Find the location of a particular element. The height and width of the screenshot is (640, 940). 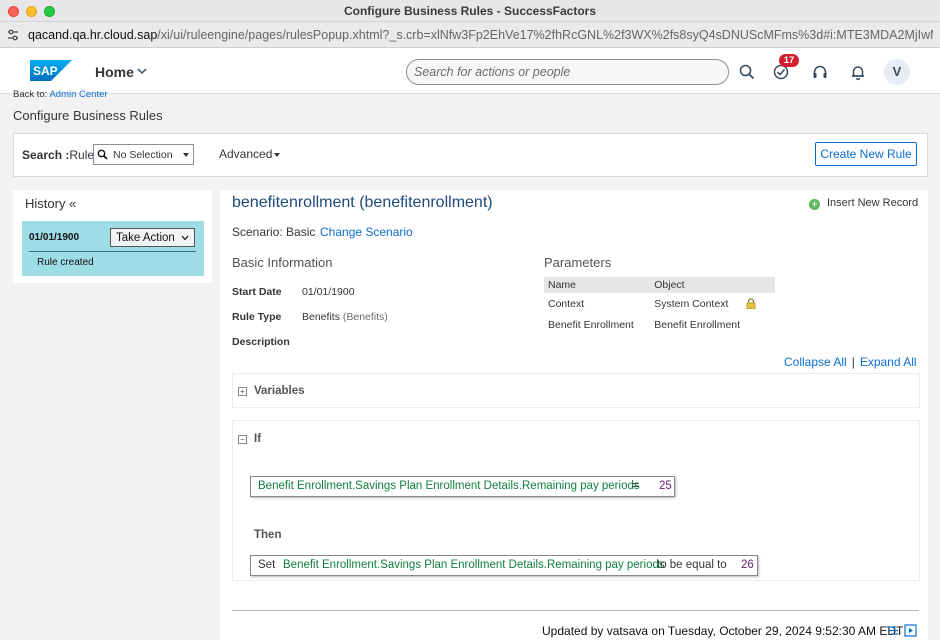

url-host: qacand.qa.hr.cloud.sap is located at coordinates (93, 35).